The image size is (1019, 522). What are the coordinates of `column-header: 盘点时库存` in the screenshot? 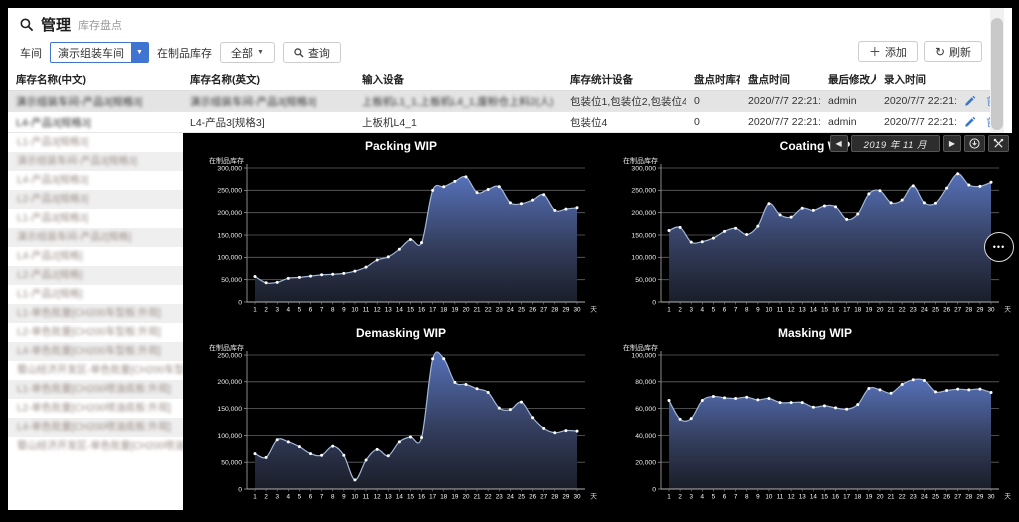 It's located at (713, 80).